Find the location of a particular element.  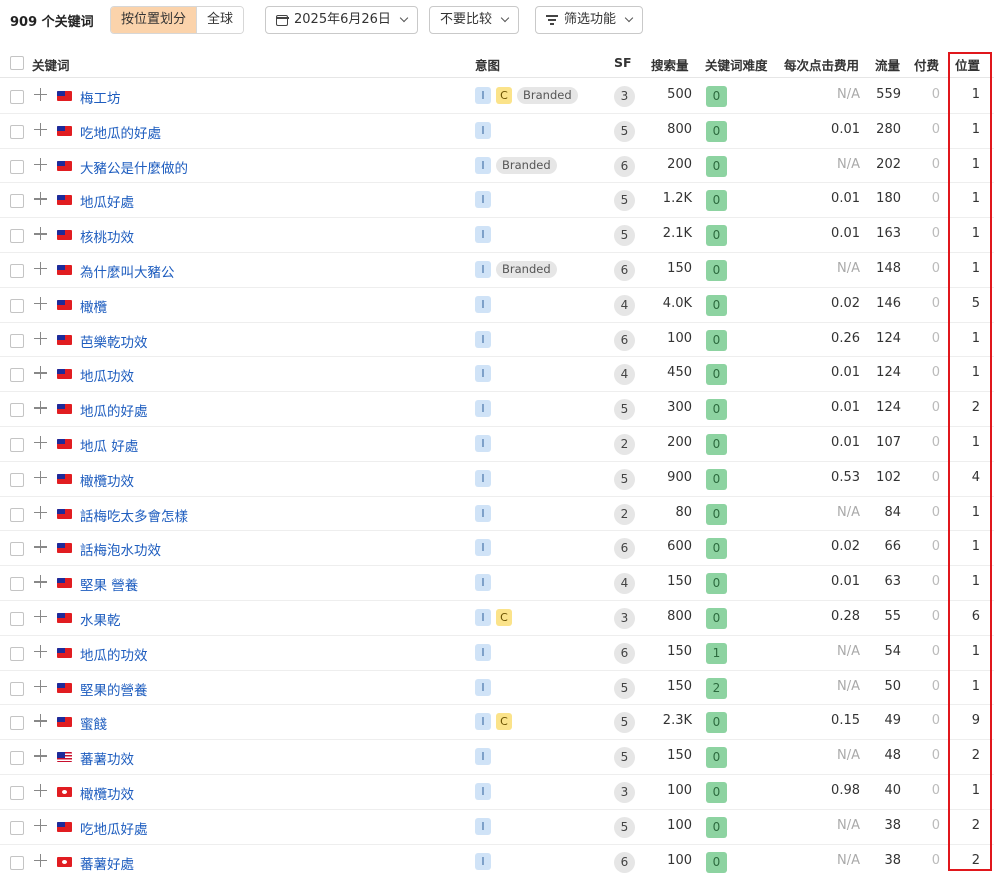

keyword-link: 話梅泡水功效 is located at coordinates (120, 549).